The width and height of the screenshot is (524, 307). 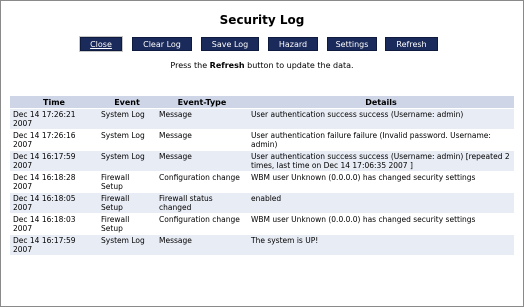 What do you see at coordinates (54, 202) in the screenshot?
I see `cell-time: Dec 14 16:18:05 2007` at bounding box center [54, 202].